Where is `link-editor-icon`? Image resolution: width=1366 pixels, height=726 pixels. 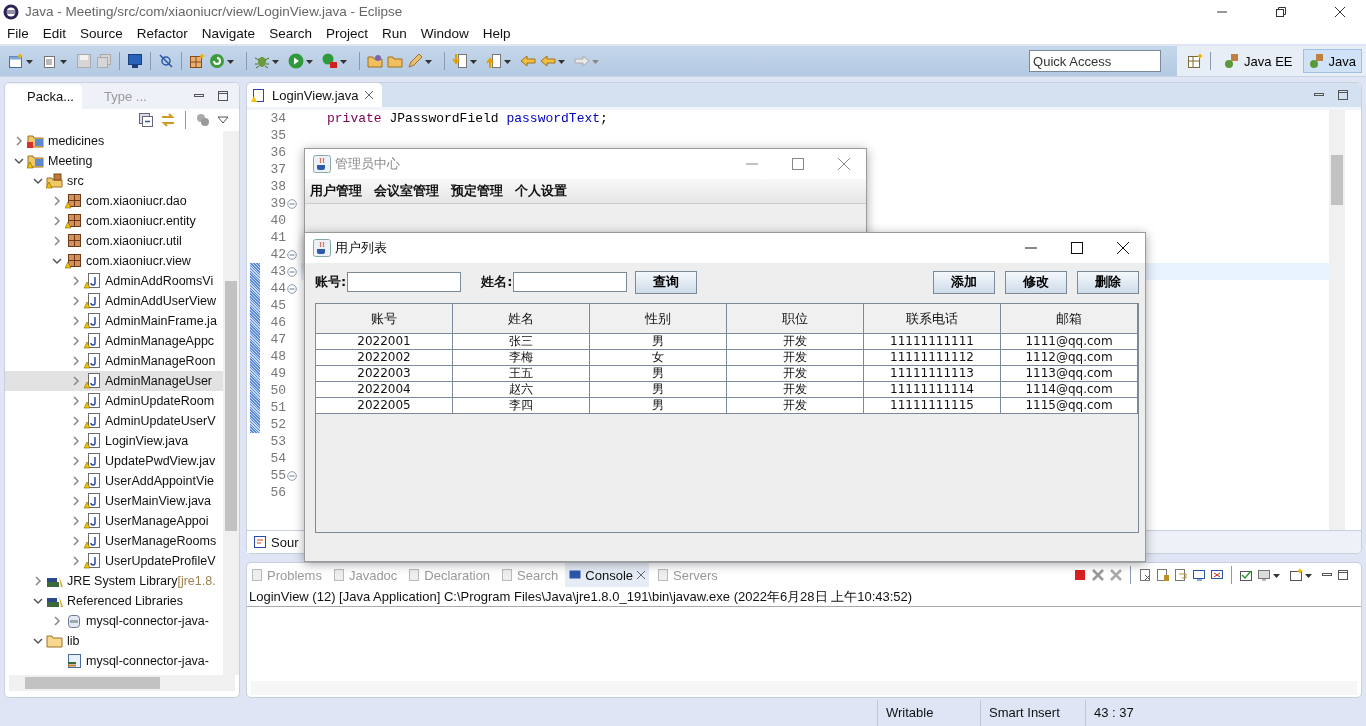 link-editor-icon is located at coordinates (168, 120).